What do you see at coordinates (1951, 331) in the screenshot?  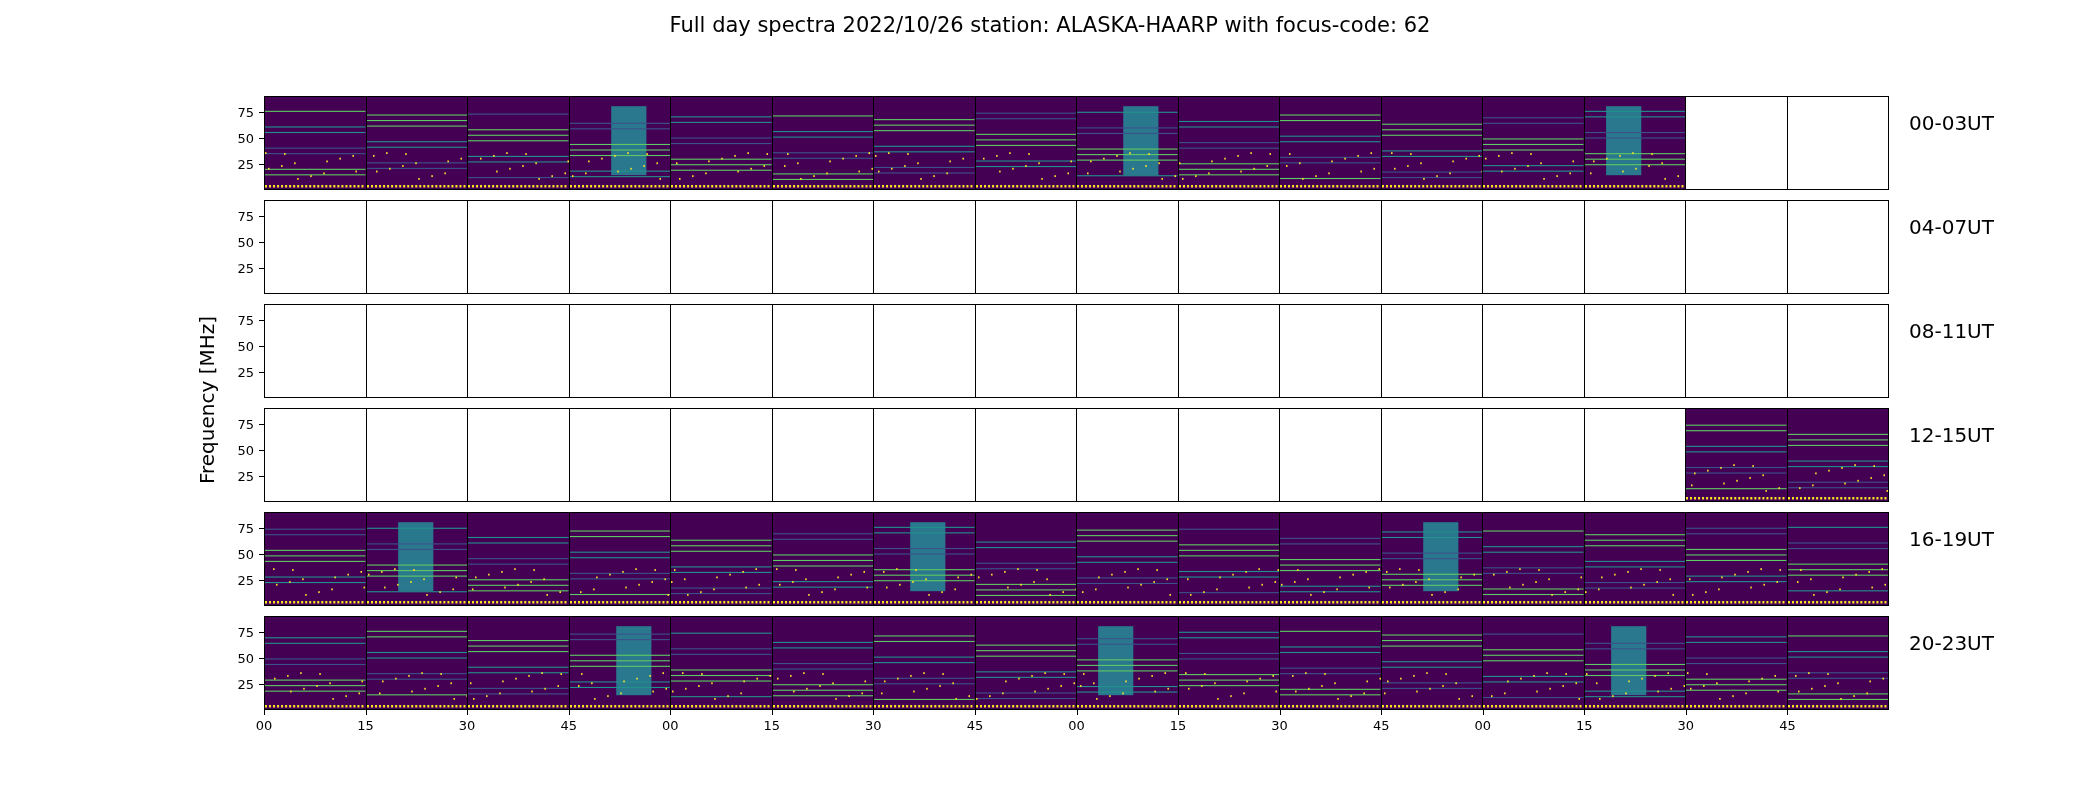 I see `row-time-label: 08-11UT` at bounding box center [1951, 331].